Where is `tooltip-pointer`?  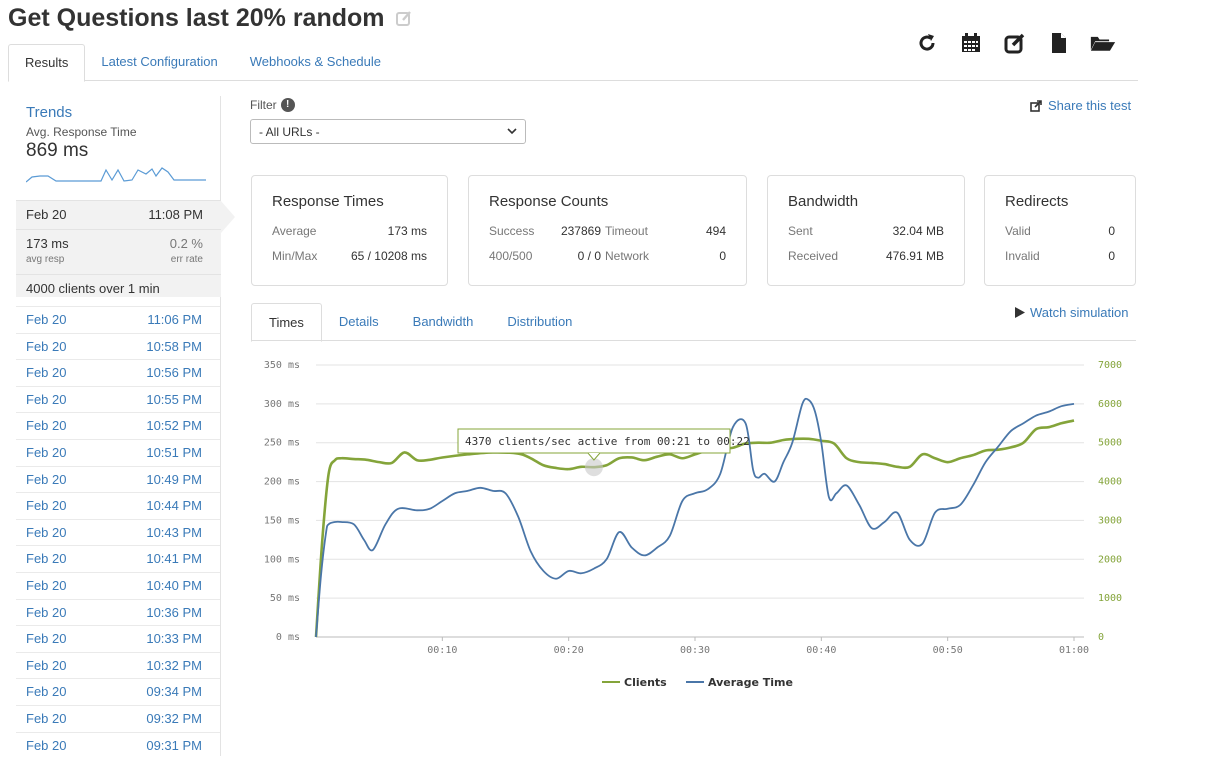 tooltip-pointer is located at coordinates (594, 456).